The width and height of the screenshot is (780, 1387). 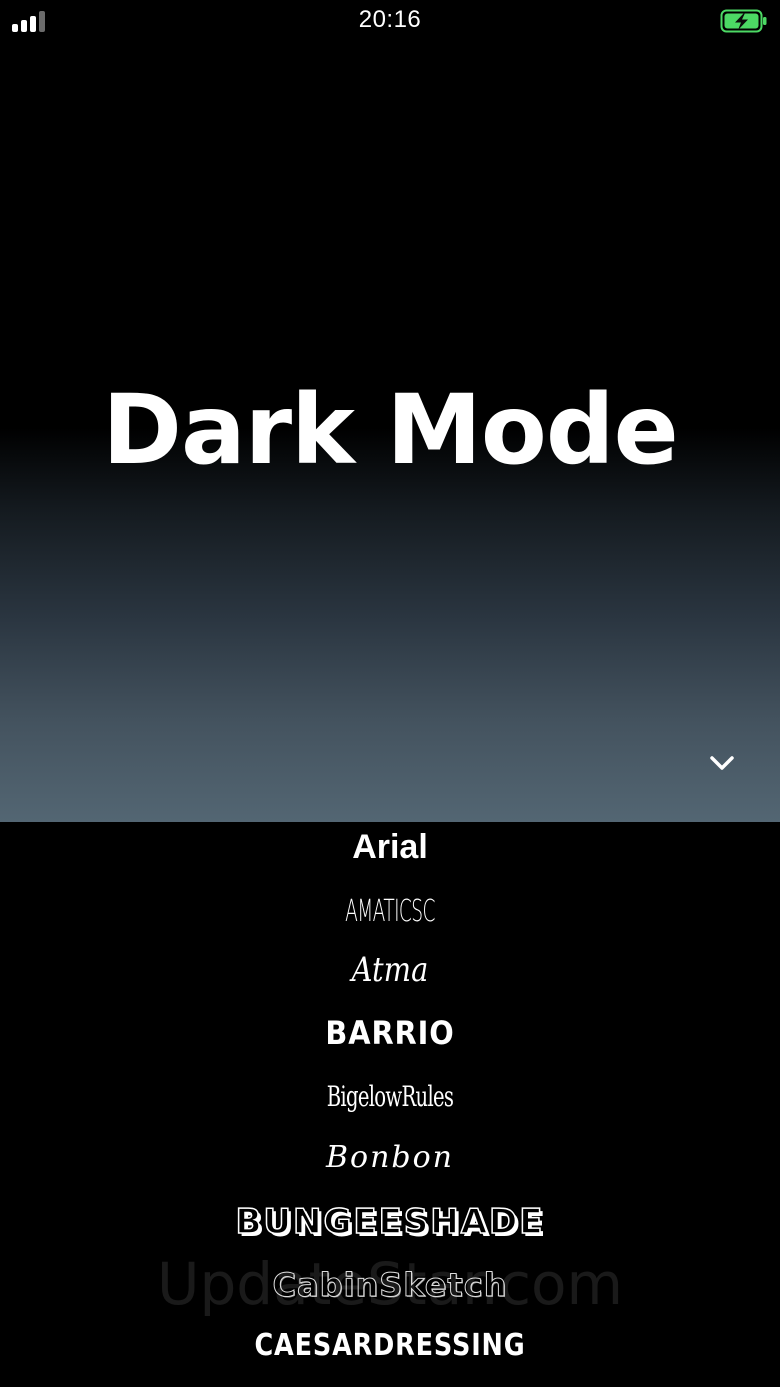 I want to click on font-item-bungeeshade: BUNGEESHADE, so click(x=390, y=1222).